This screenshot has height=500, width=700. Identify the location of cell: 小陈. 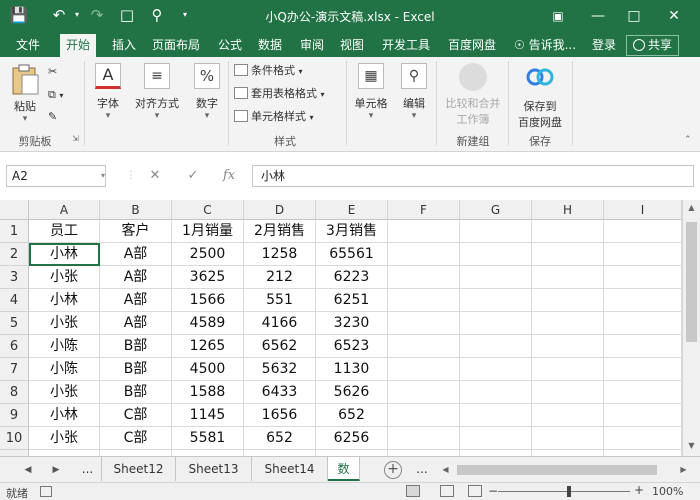
(64, 346).